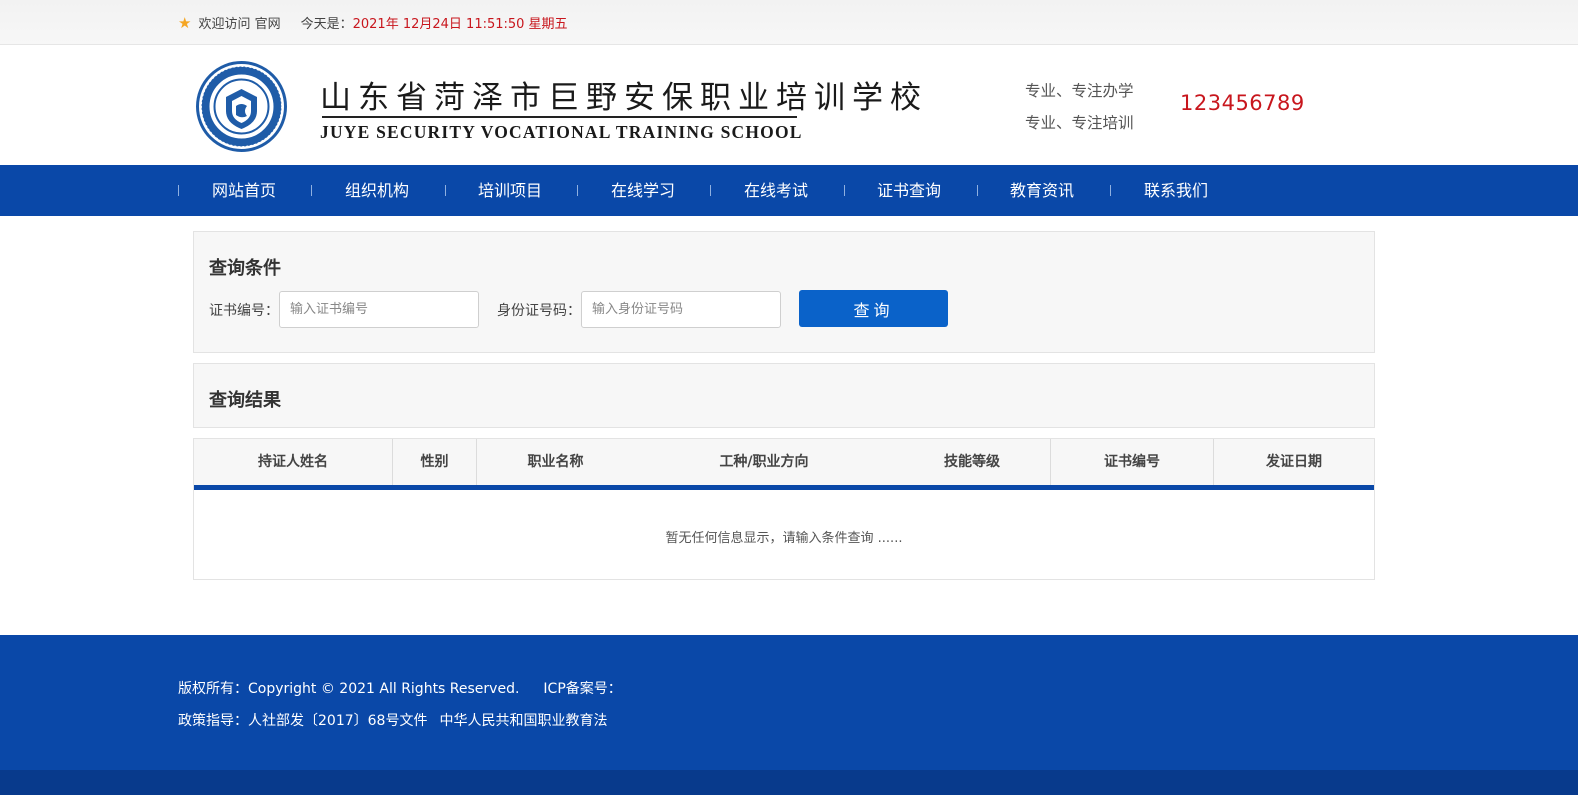  Describe the element at coordinates (789, 782) in the screenshot. I see `footer-bottom-strip` at that location.